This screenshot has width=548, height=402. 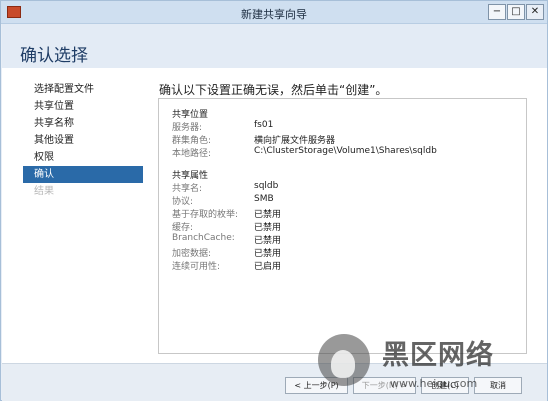 I want to click on window-title: 新建共享向导, so click(x=274, y=14).